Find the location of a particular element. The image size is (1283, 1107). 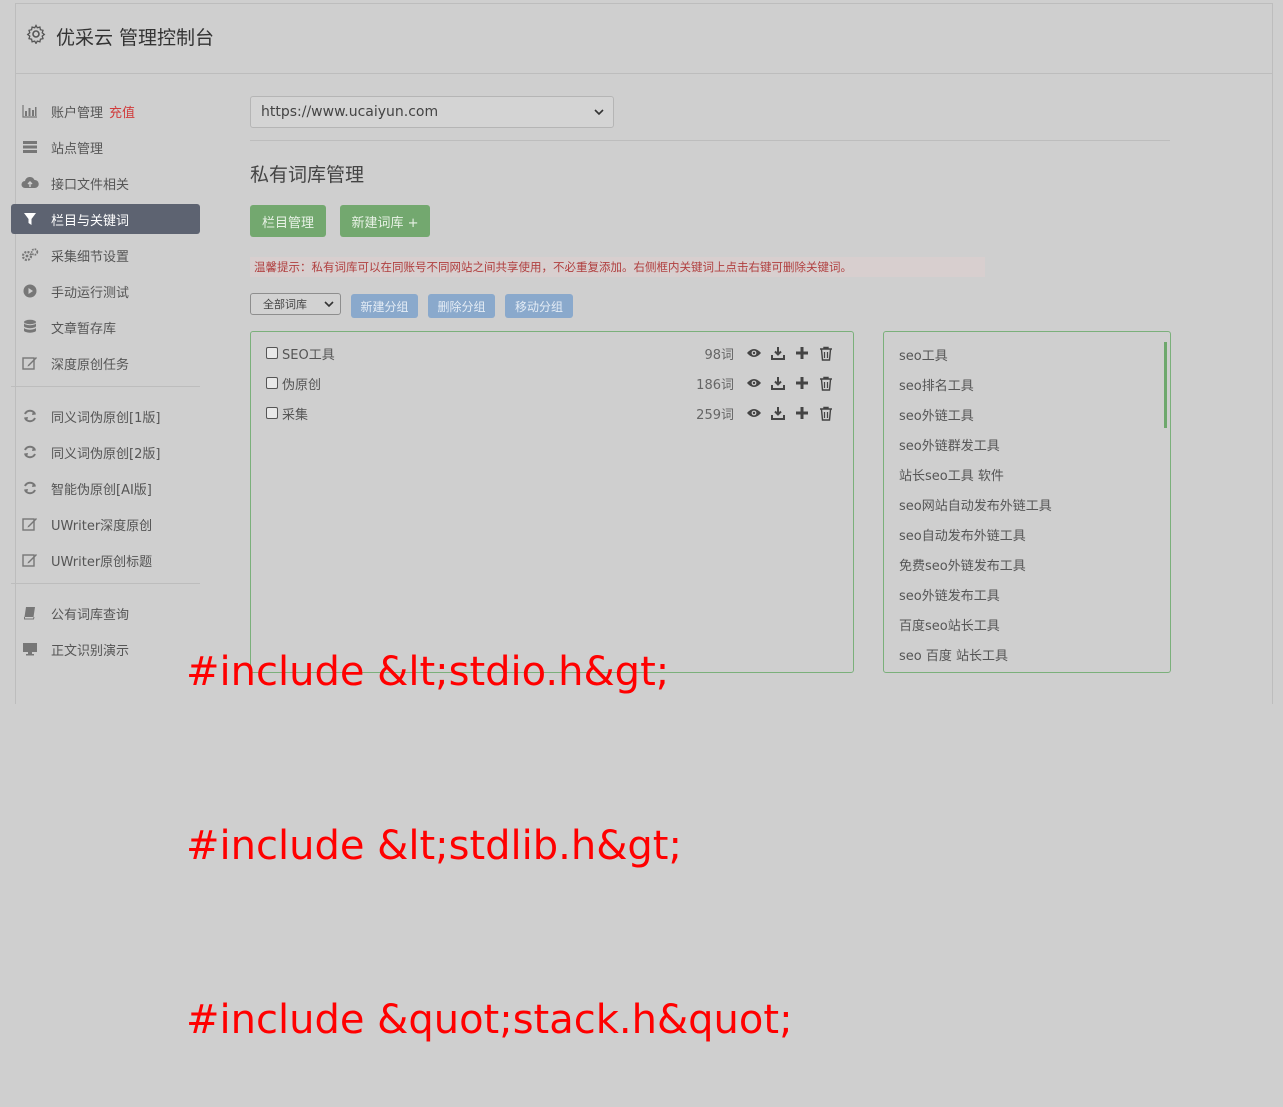

sidebar-item-text-recognition: 正文识别演示 is located at coordinates (105, 649).